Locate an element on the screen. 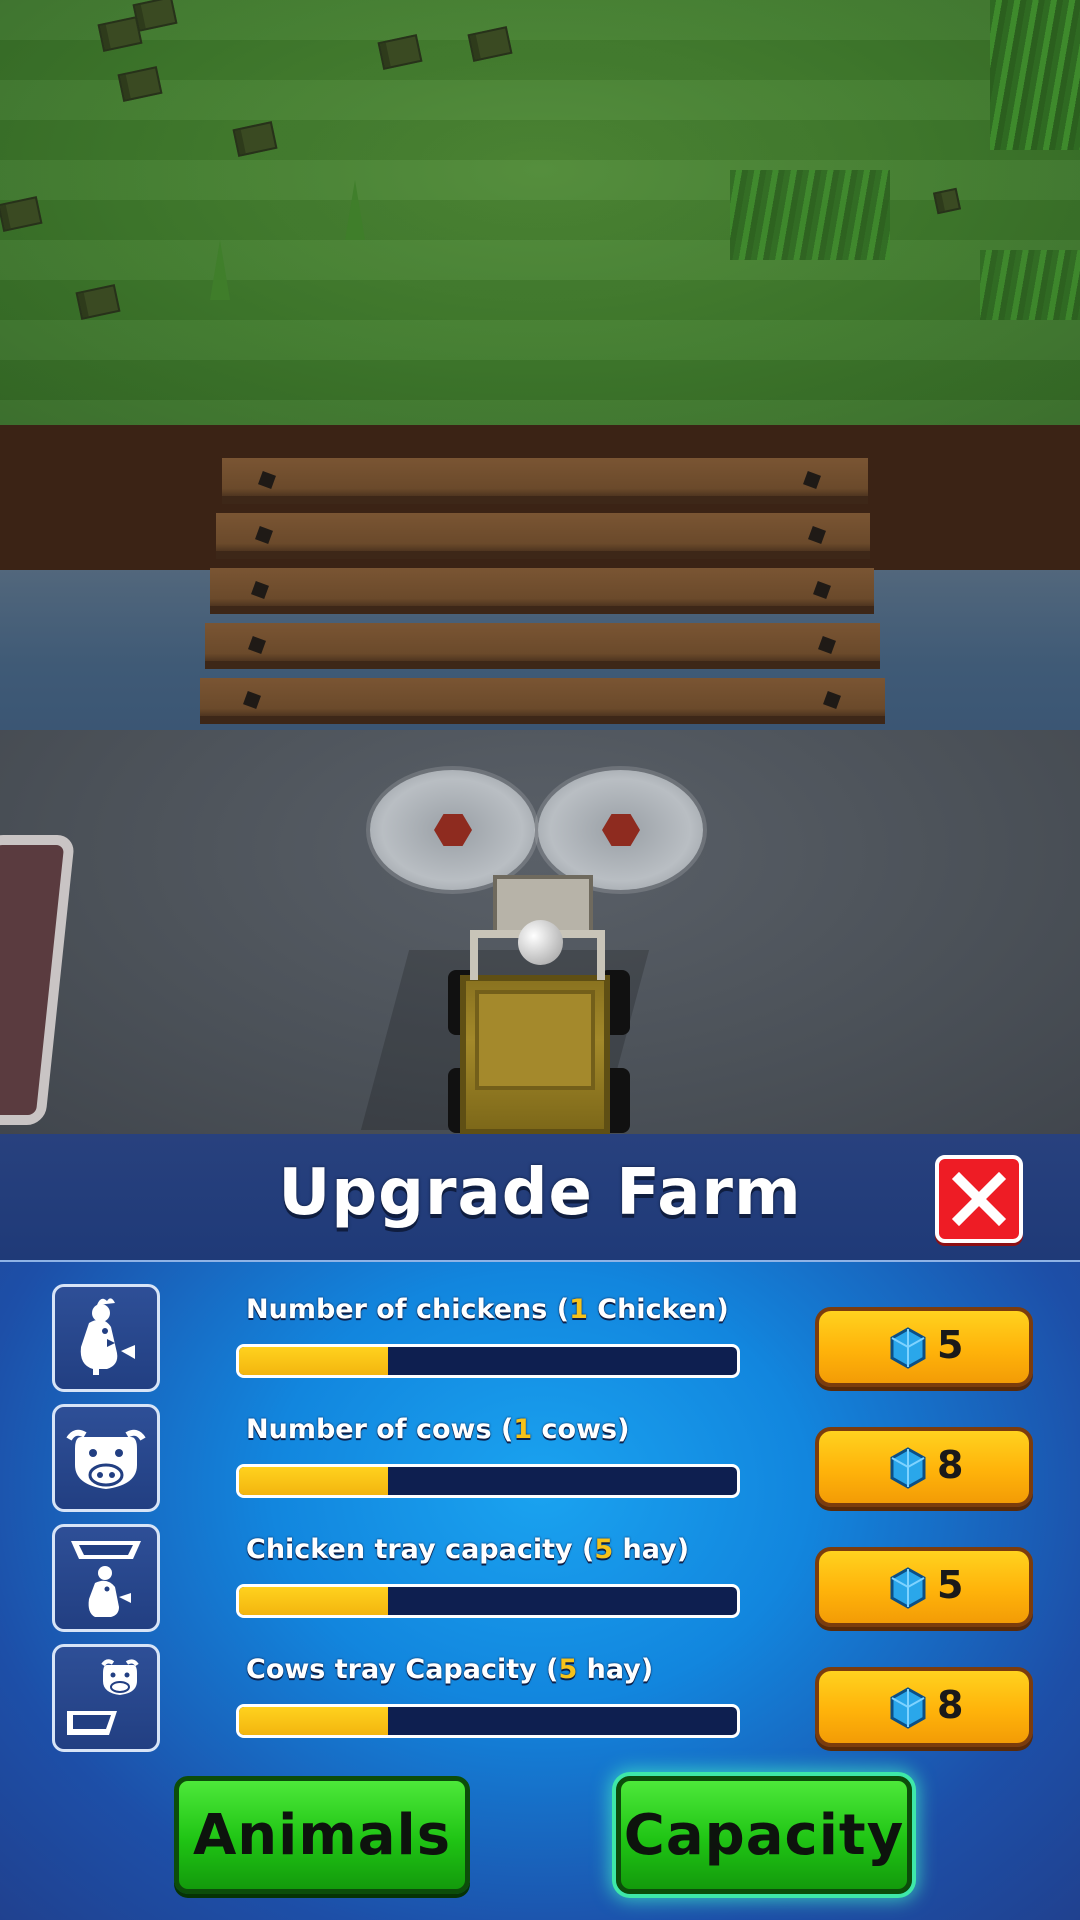 This screenshot has width=1080, height=1920. tab-label: Animals is located at coordinates (322, 1835).